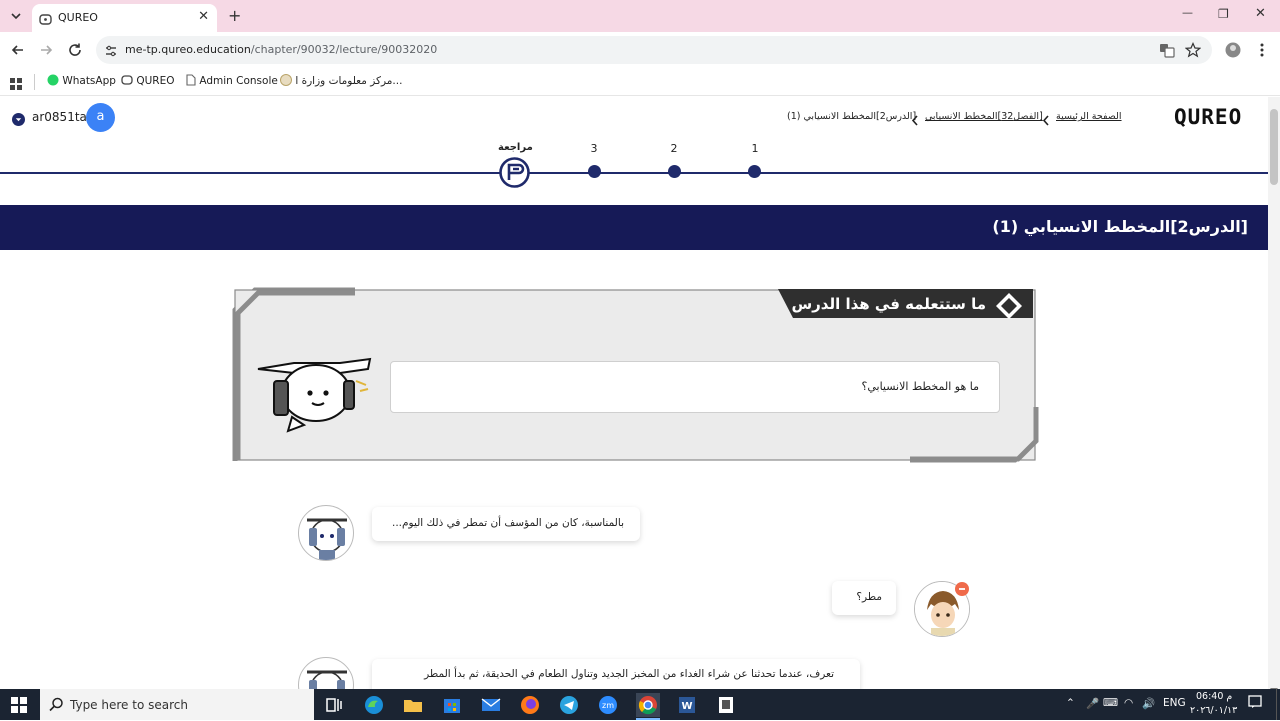 The image size is (1280, 721). I want to click on chat-message-boy: مطر؟, so click(864, 598).